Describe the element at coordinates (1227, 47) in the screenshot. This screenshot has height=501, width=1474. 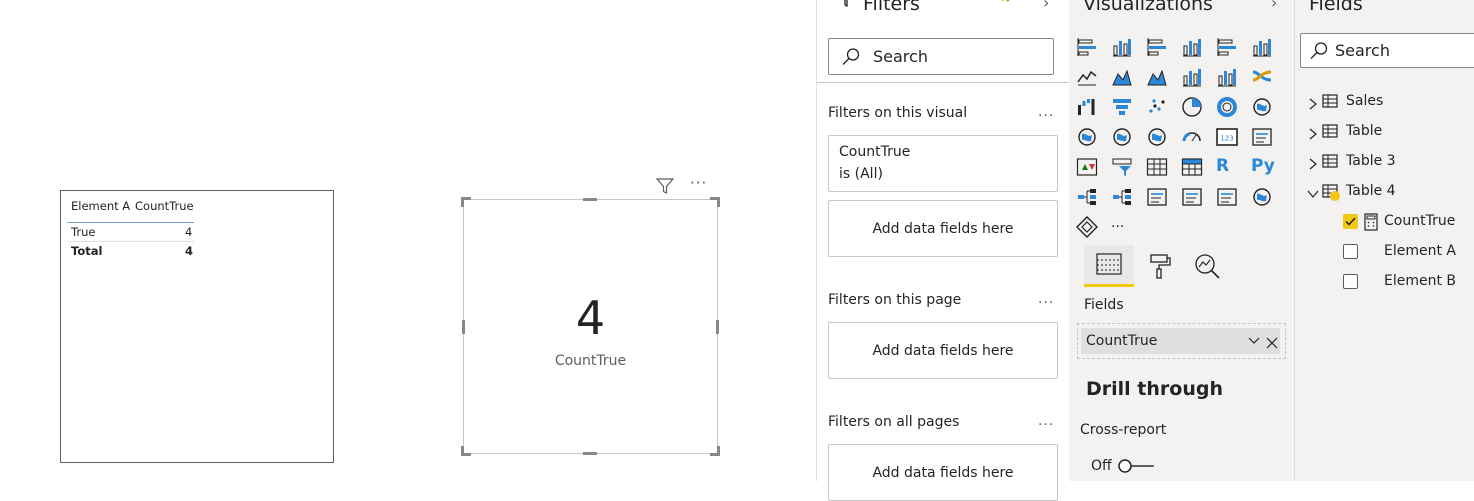
I see `100-stacked-bar-chart-icon` at that location.